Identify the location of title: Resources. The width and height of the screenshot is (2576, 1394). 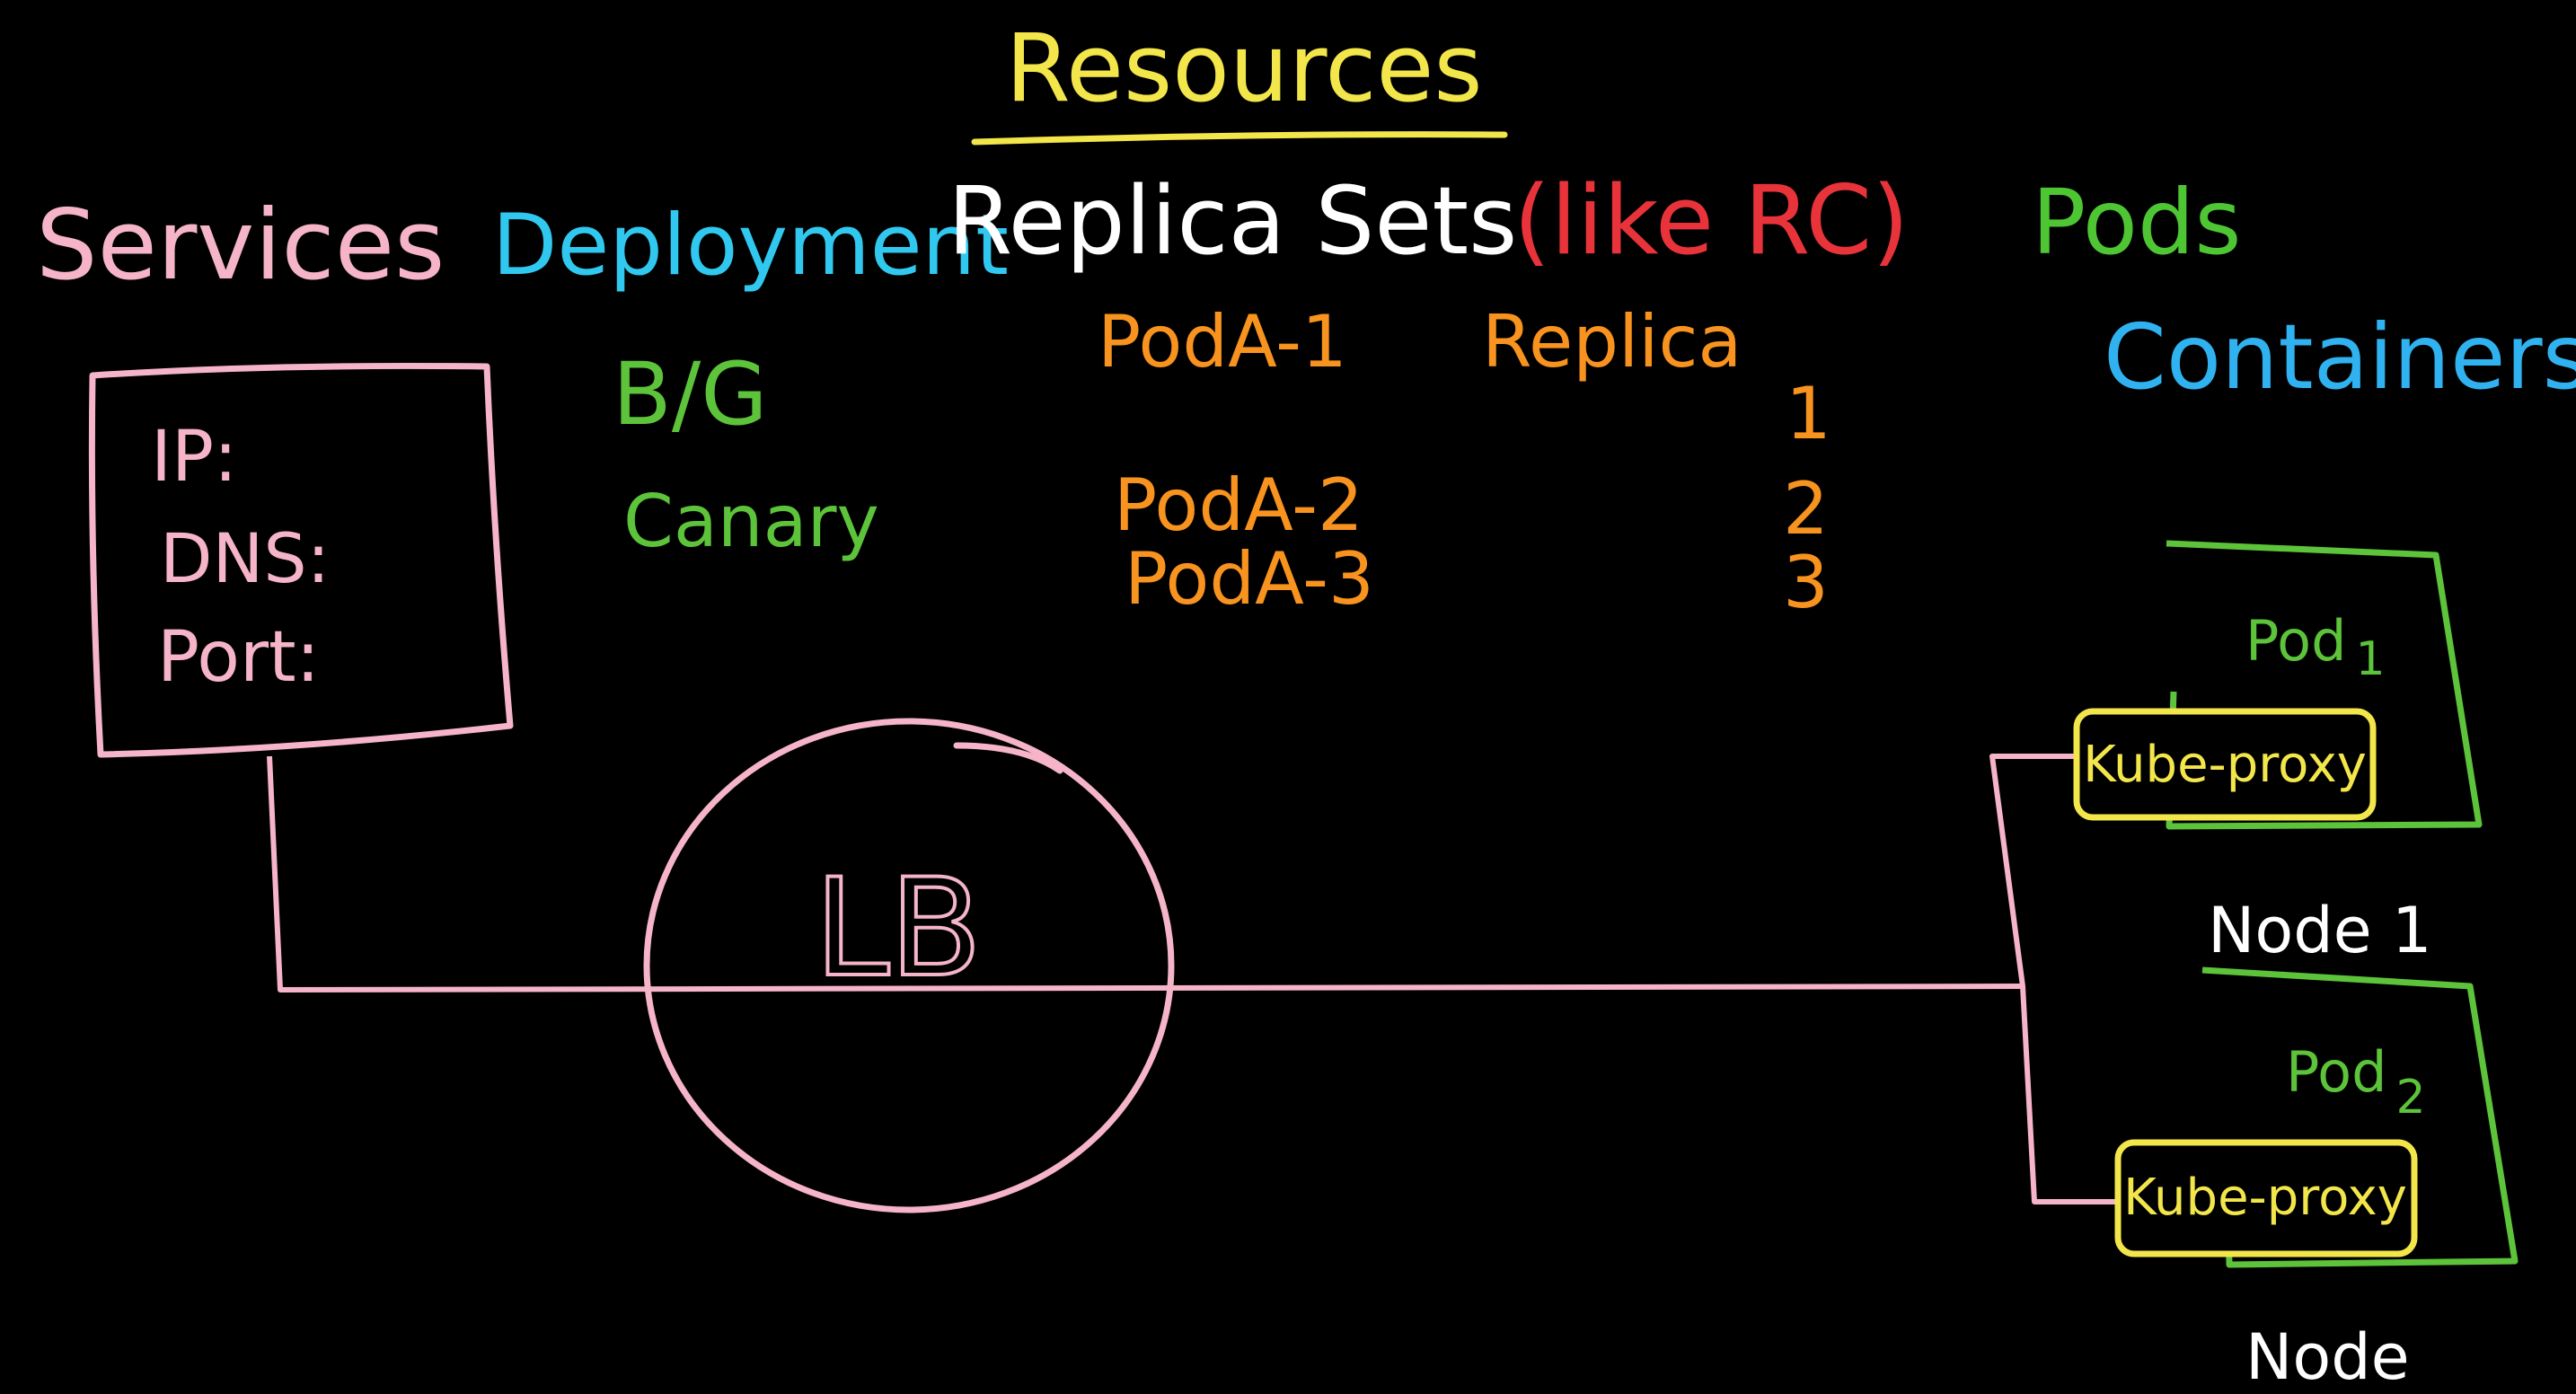
(1243, 68).